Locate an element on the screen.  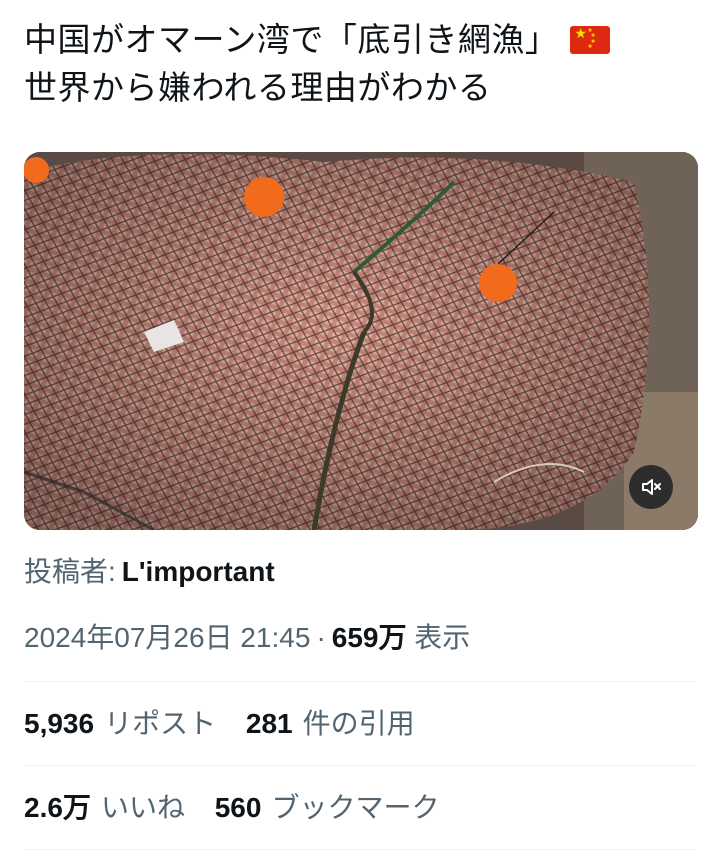
post-text: 中国がオマーン湾で「底引き網漁」 ★ ★ ★ ★ ★ 世界から嫌われる理由がわかる is located at coordinates (360, 64).